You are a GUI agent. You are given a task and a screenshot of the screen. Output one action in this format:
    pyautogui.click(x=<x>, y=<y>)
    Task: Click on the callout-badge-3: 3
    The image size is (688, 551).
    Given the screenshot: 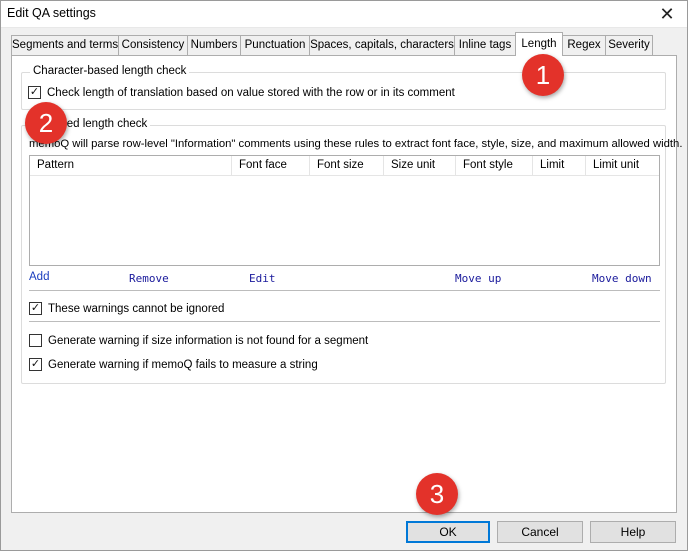 What is the action you would take?
    pyautogui.click(x=437, y=494)
    